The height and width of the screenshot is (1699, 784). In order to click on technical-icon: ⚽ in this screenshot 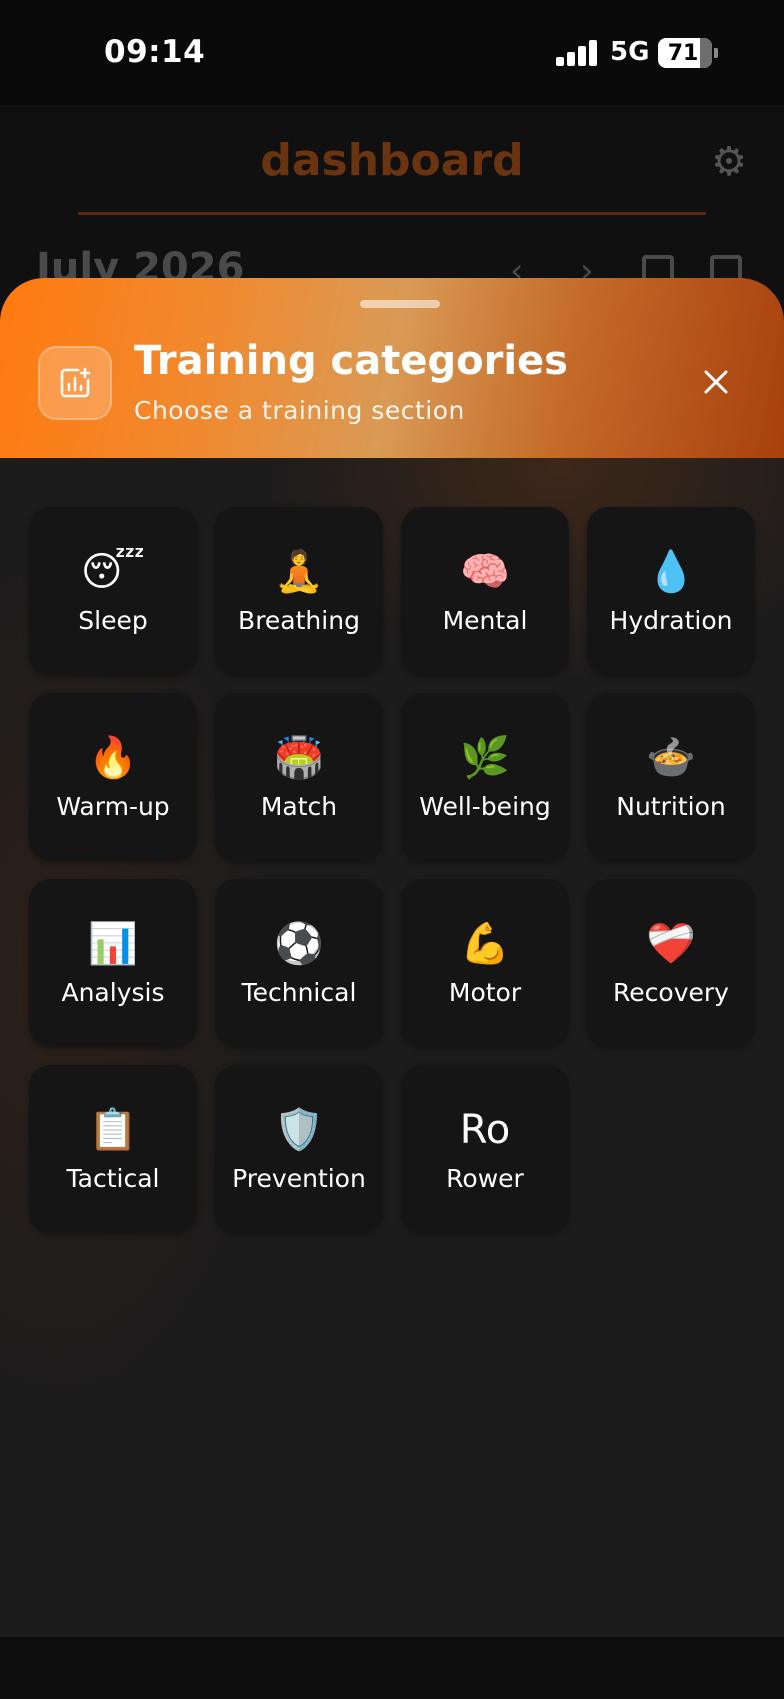, I will do `click(299, 943)`.